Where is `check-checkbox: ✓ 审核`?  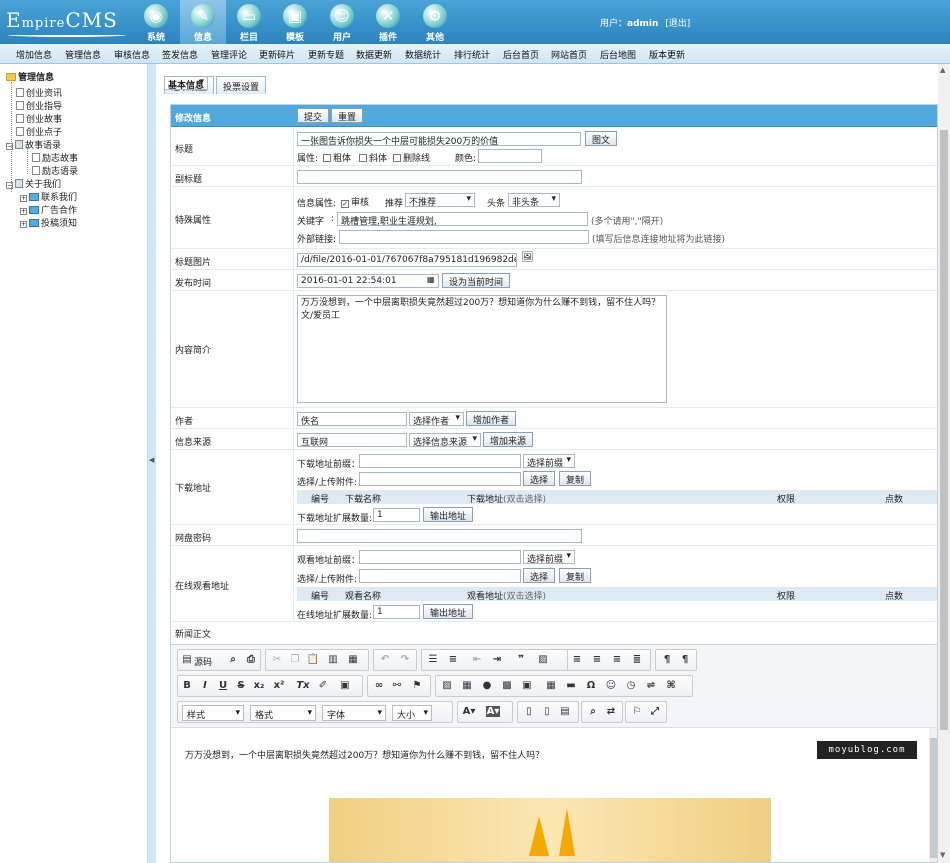
check-checkbox: ✓ 审核 is located at coordinates (355, 201).